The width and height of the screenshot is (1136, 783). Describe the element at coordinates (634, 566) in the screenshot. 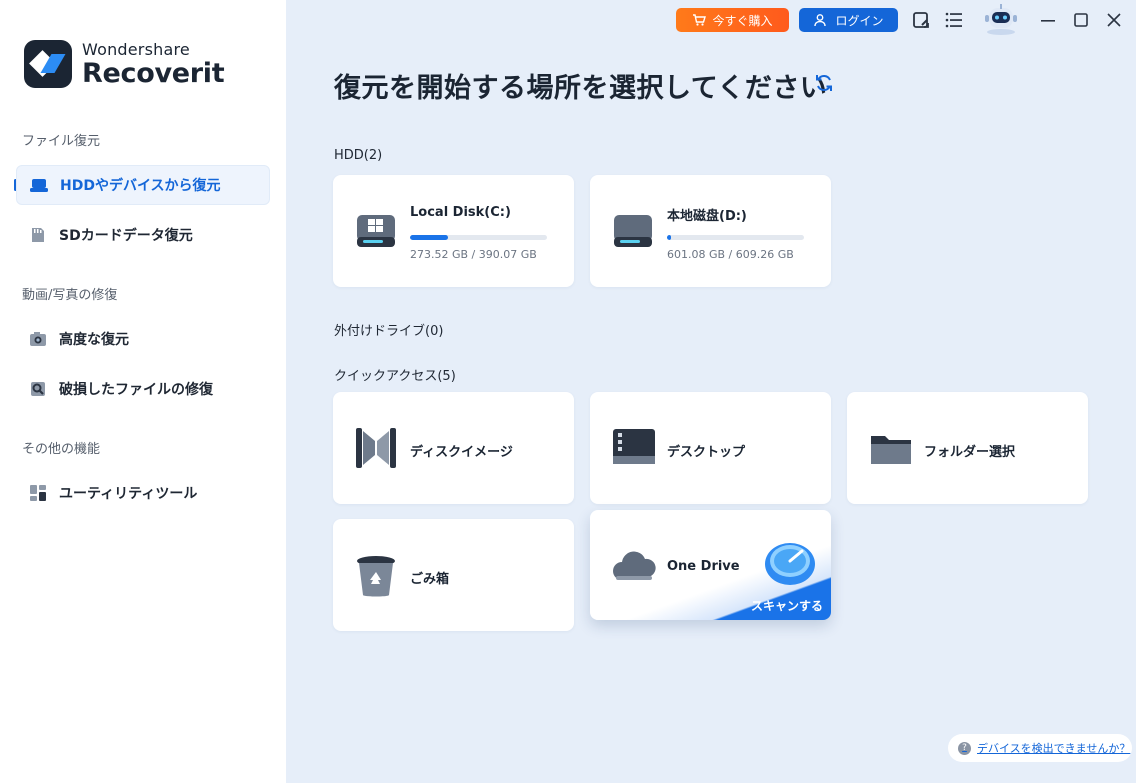

I see `cloud-icon` at that location.